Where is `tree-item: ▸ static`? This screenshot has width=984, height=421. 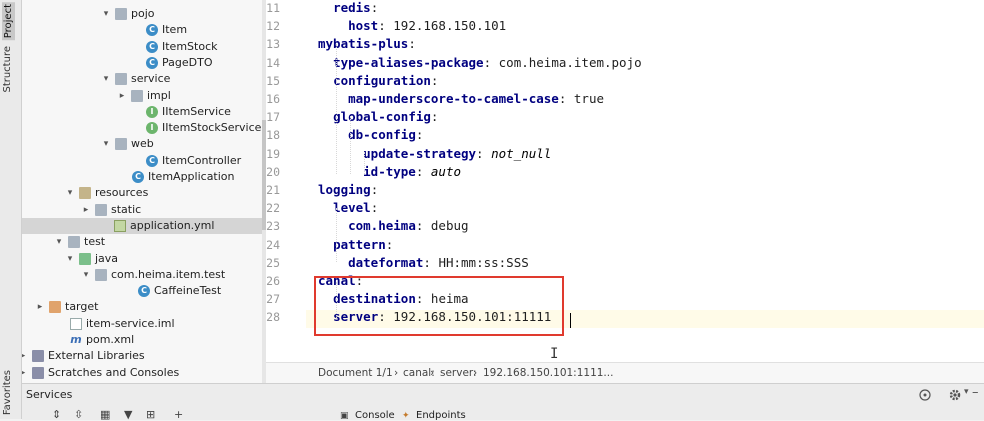 tree-item: ▸ static is located at coordinates (142, 210).